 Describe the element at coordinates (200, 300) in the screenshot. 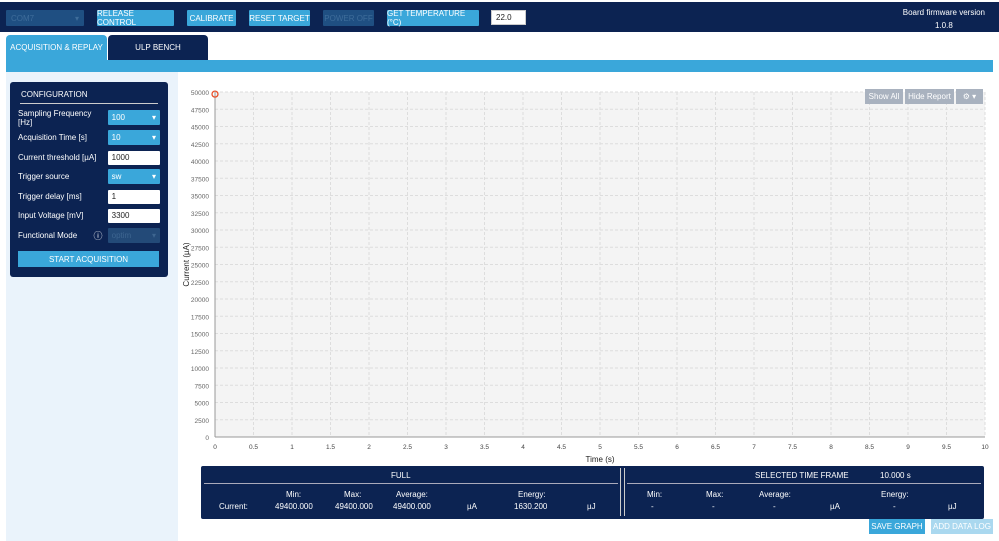

I see `y-tick-label: 20000` at that location.